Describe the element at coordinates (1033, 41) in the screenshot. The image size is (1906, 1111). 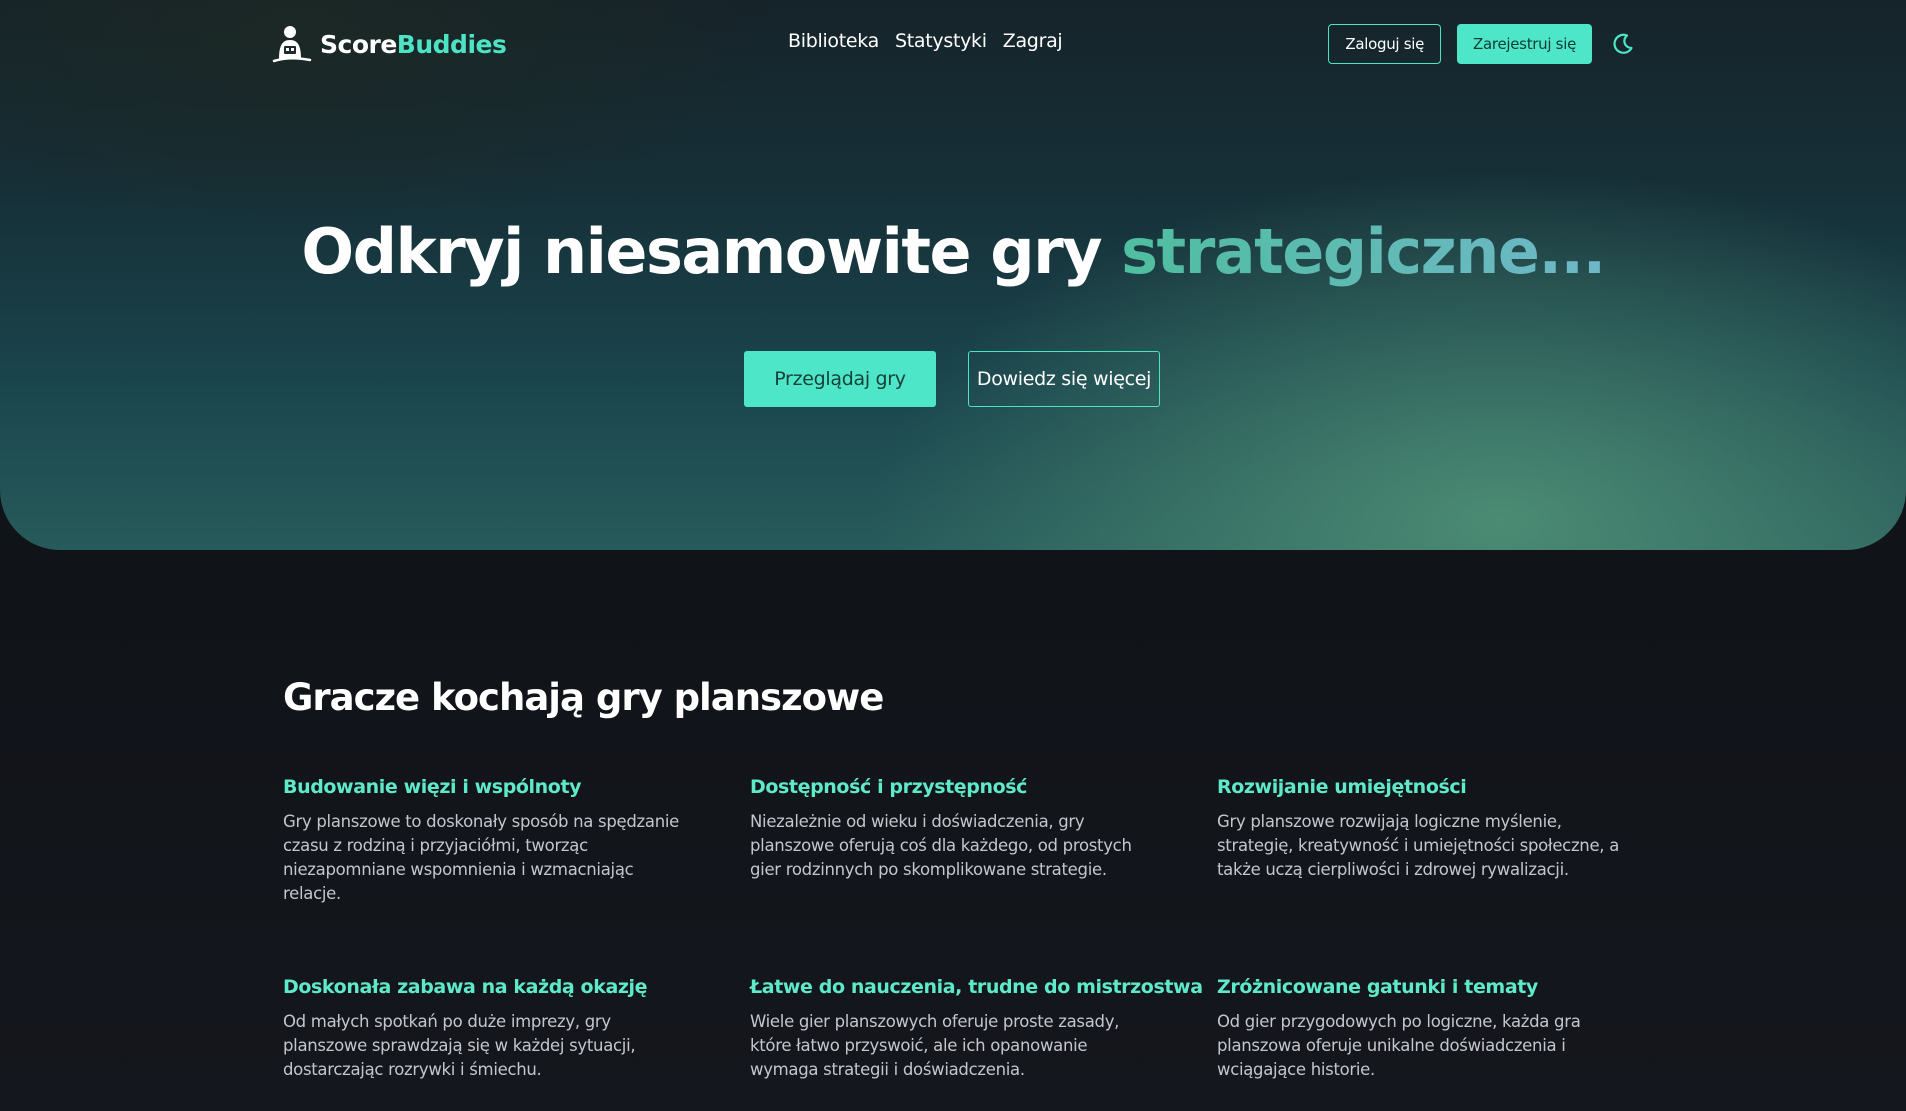
I see `nav-link-zagraj: Zagraj` at that location.